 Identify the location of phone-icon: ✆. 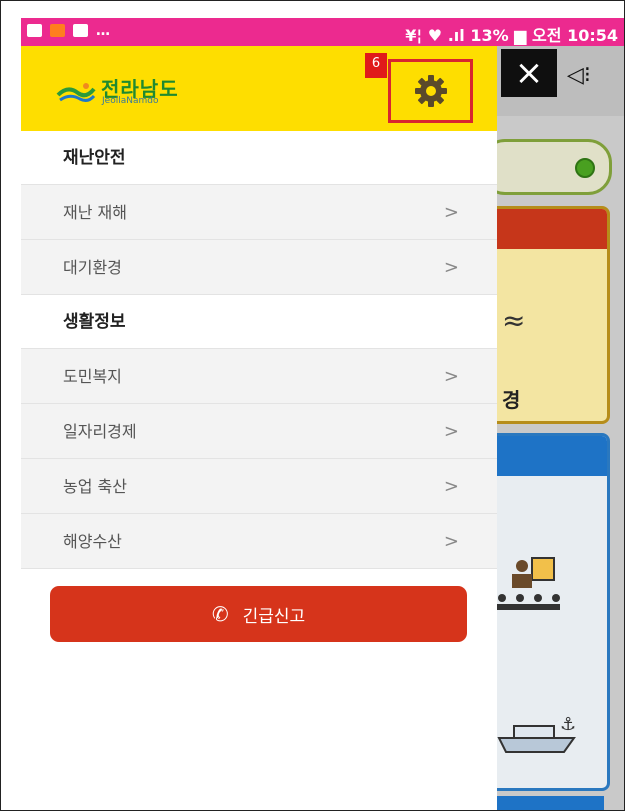
(220, 614).